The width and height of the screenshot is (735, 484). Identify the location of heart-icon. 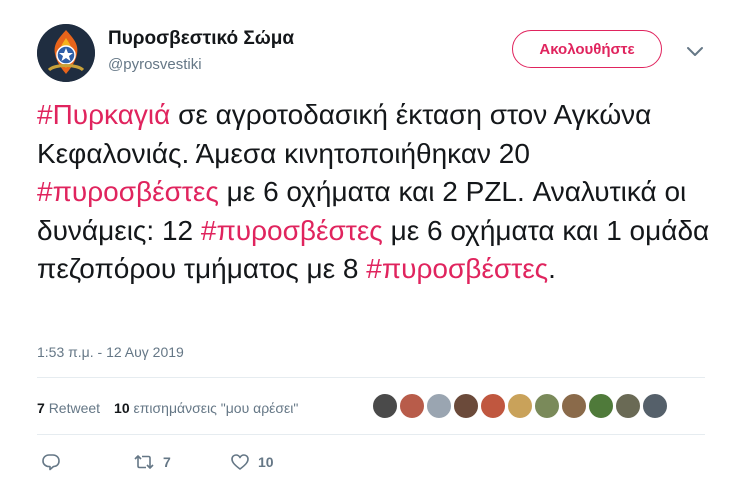
(240, 462).